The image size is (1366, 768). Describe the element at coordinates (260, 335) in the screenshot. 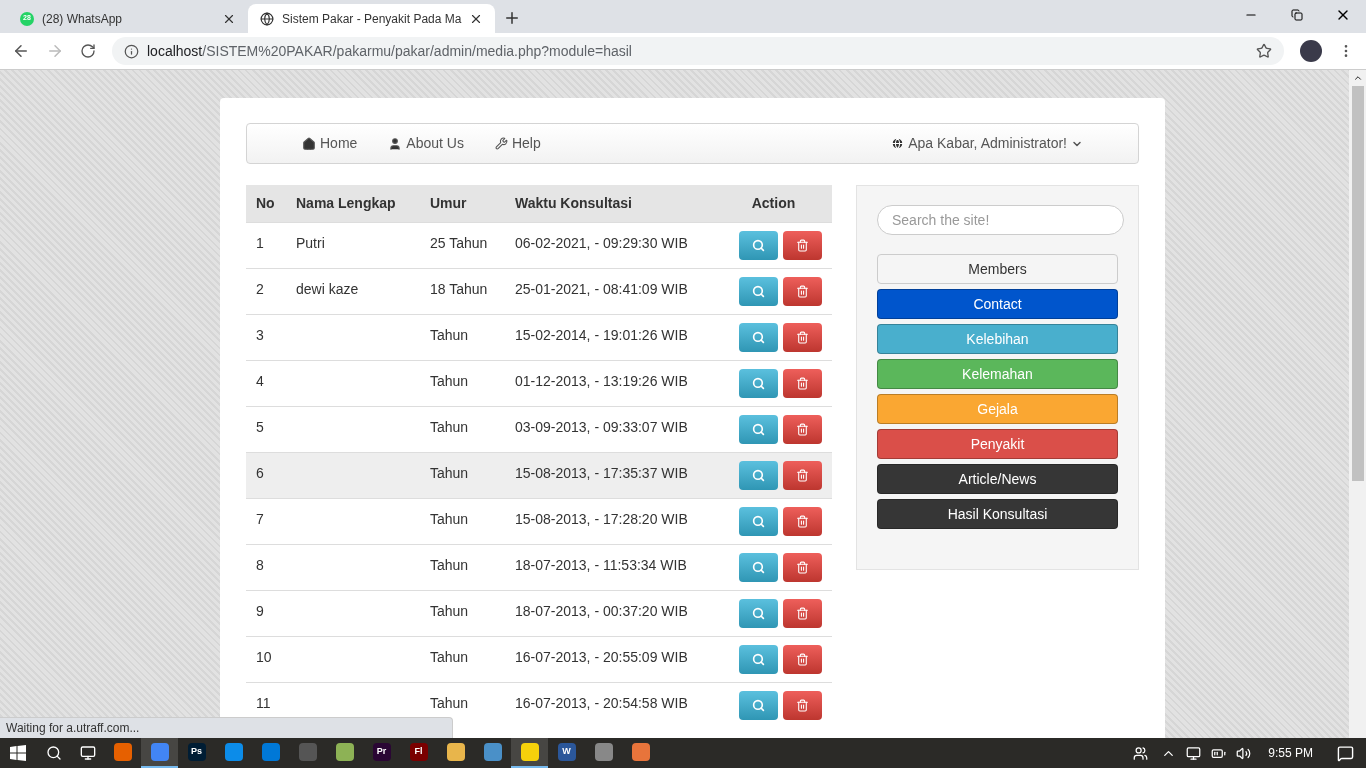

I see `table-cell: 3` at that location.